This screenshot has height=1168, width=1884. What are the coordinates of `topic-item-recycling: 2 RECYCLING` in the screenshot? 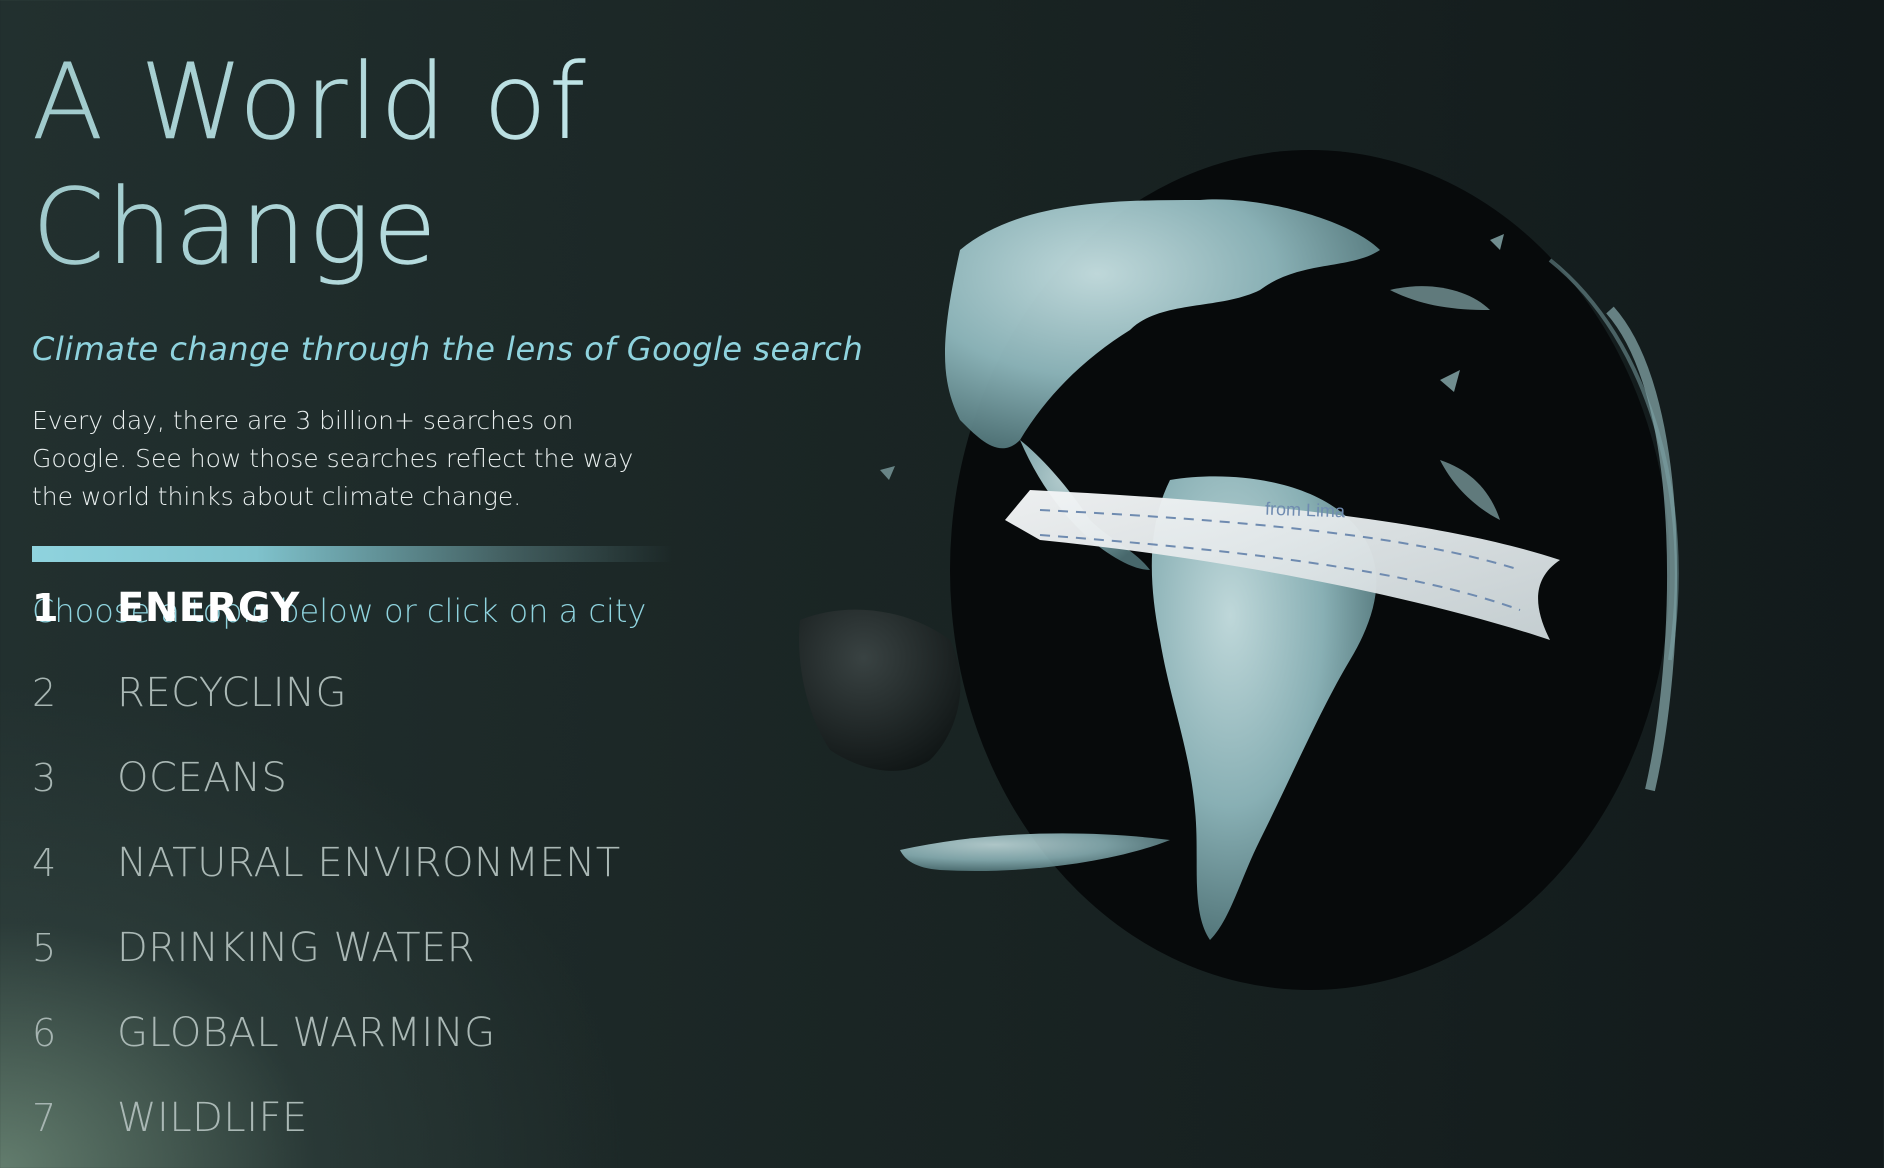 It's located at (326, 712).